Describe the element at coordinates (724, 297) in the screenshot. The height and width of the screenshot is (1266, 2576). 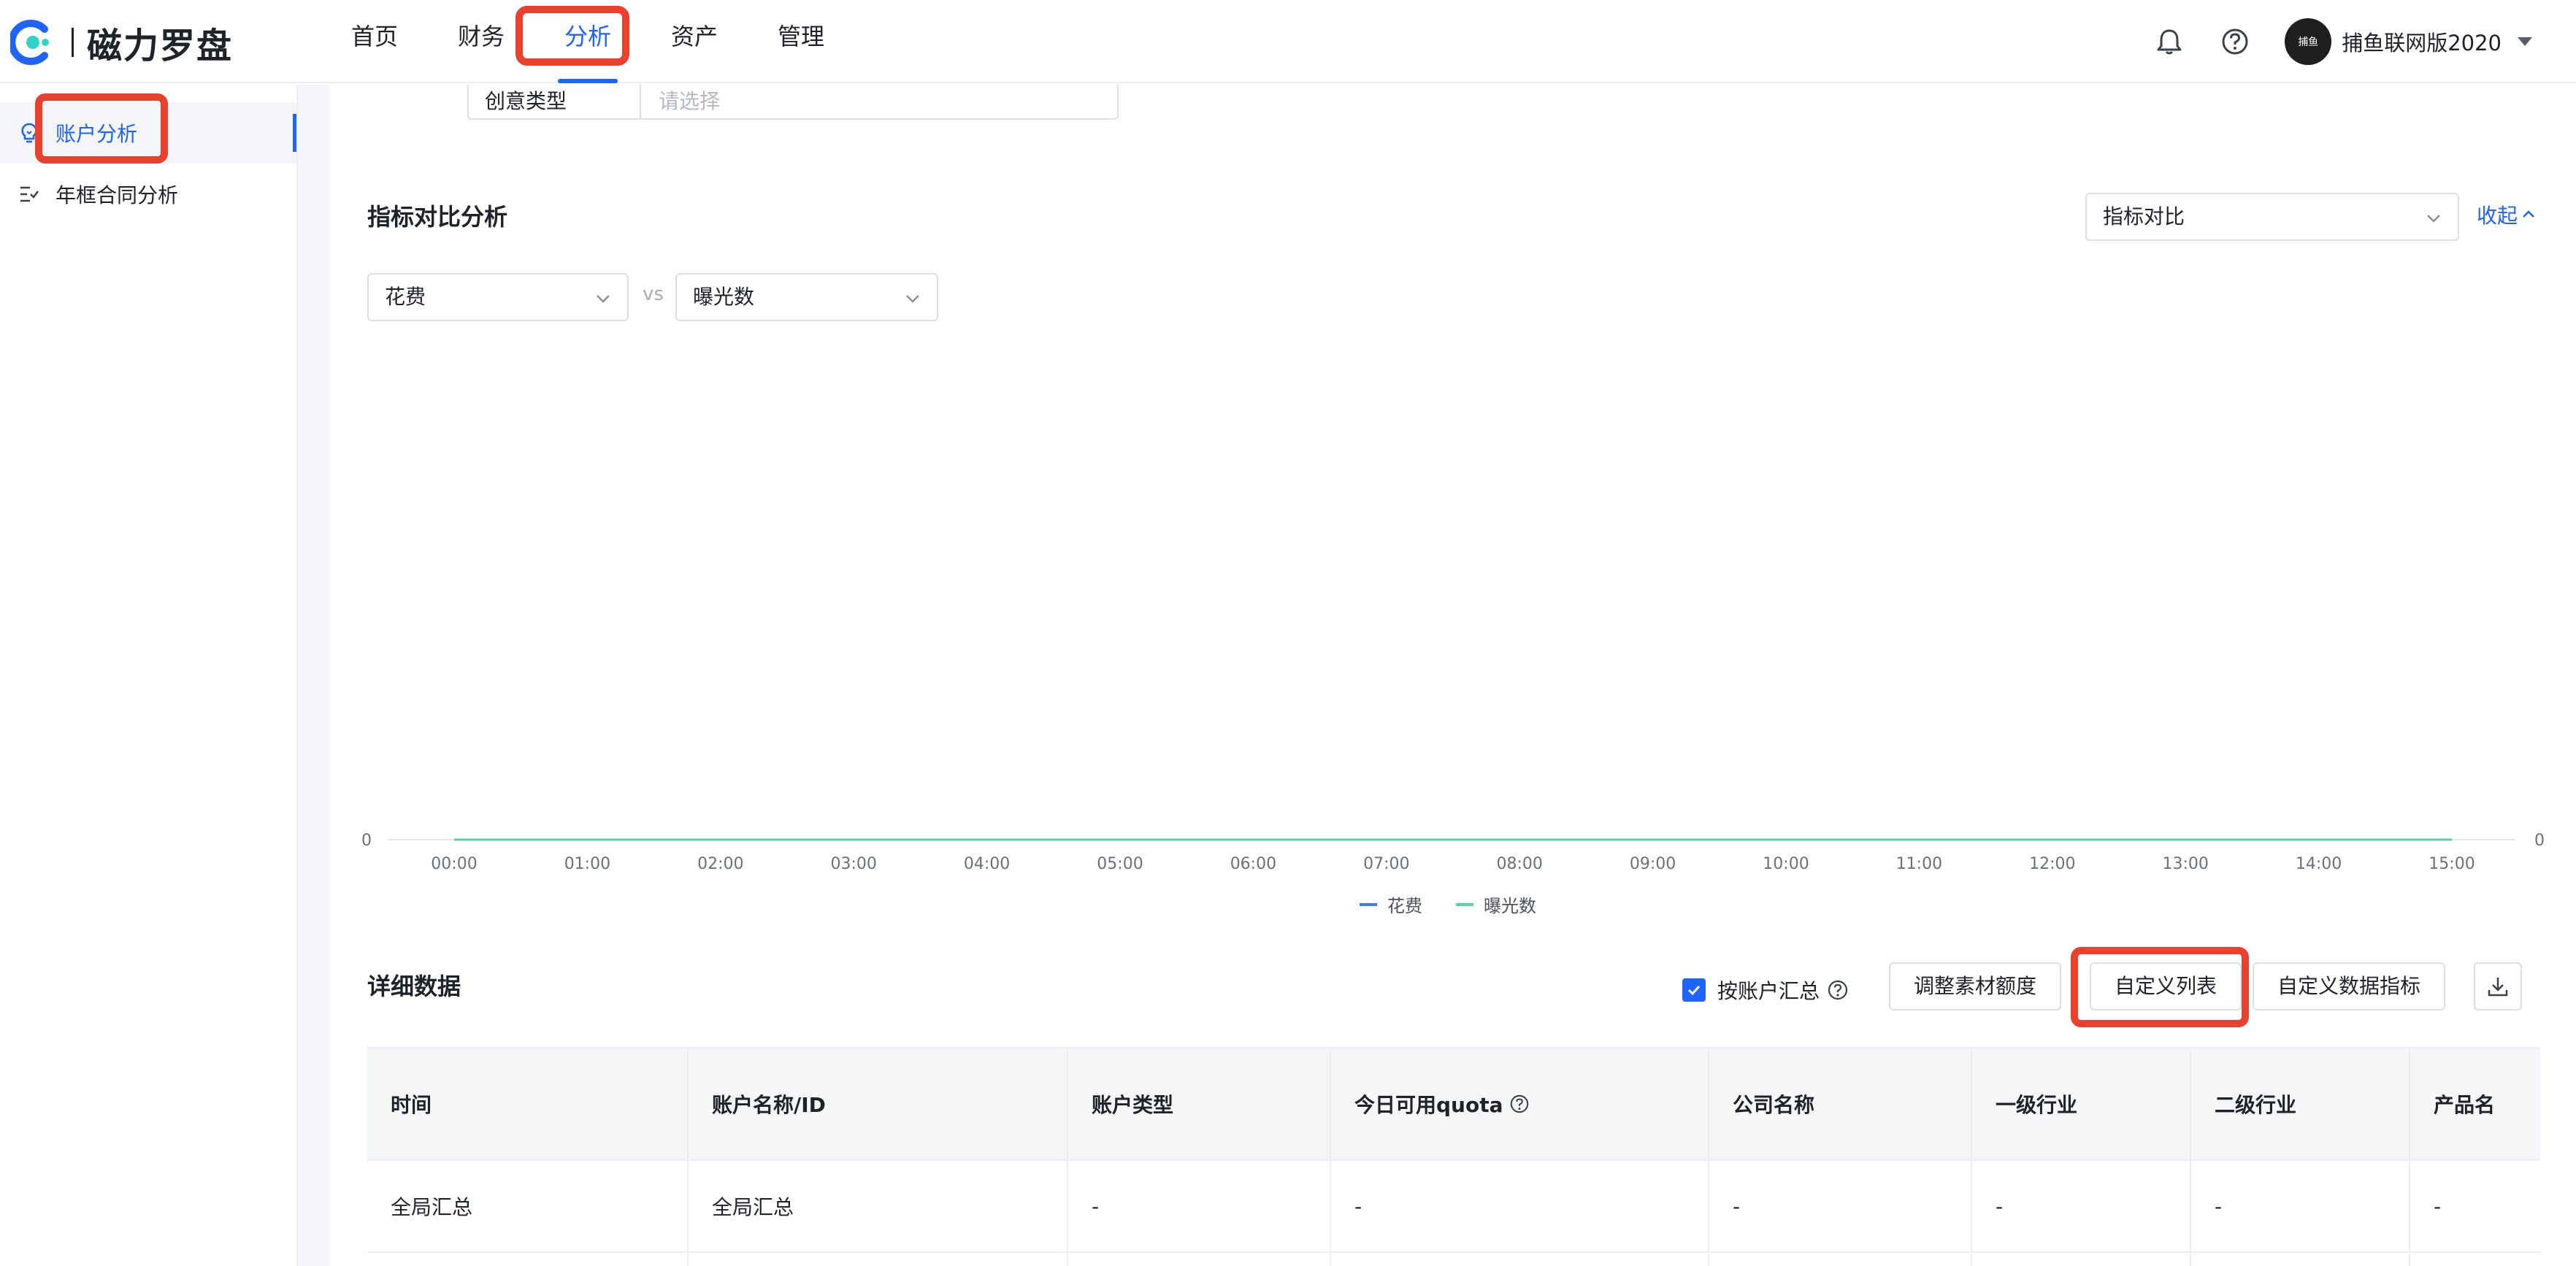
I see `metric-b-value: 曝光数` at that location.